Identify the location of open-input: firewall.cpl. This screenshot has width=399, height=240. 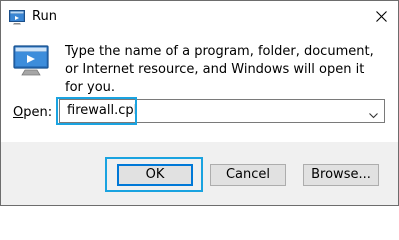
(102, 111).